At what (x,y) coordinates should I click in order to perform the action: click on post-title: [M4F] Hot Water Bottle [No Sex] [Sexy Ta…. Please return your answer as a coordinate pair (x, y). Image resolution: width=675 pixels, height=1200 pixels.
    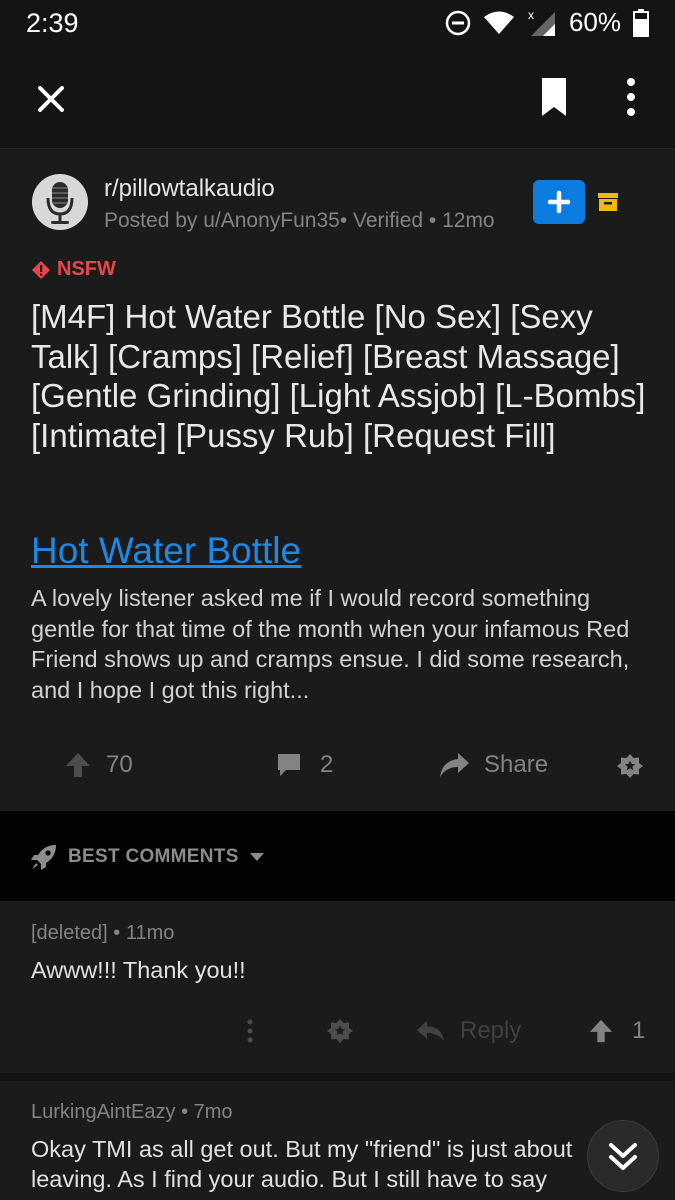
    Looking at the image, I should click on (338, 376).